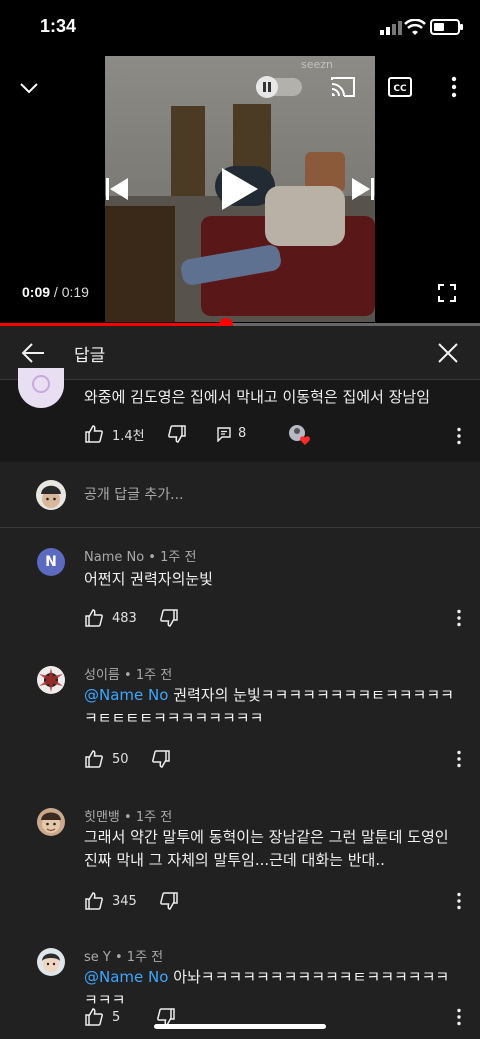 Image resolution: width=480 pixels, height=1039 pixels. Describe the element at coordinates (128, 675) in the screenshot. I see `reply-meta: 성이름 • 1주 전` at that location.